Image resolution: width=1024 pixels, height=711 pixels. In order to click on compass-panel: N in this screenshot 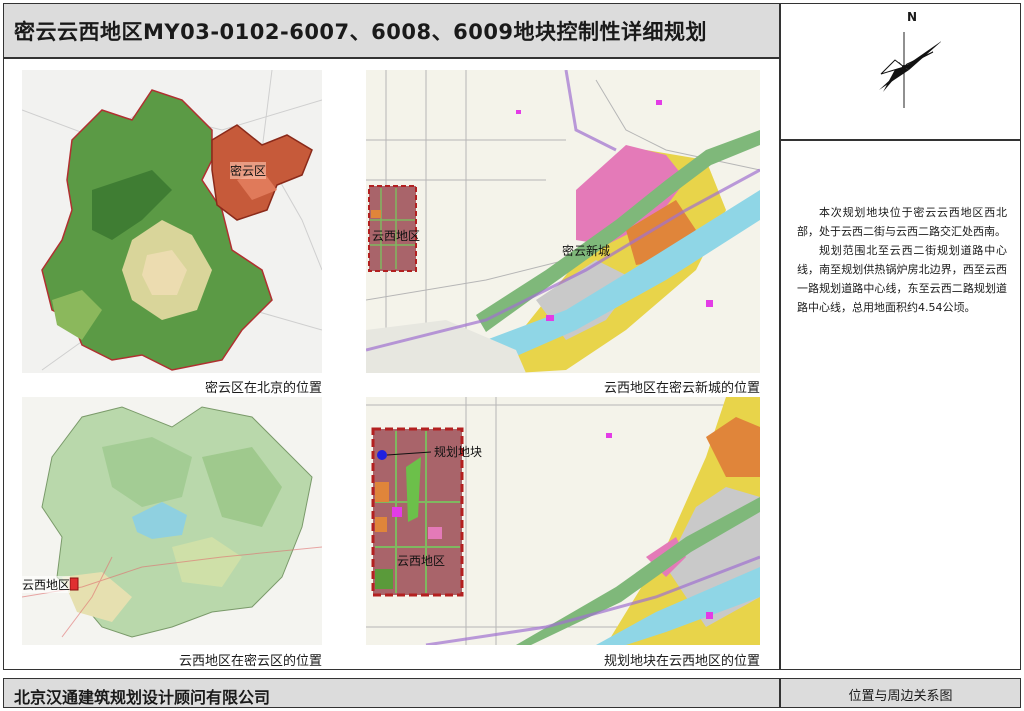, I will do `click(900, 71)`.